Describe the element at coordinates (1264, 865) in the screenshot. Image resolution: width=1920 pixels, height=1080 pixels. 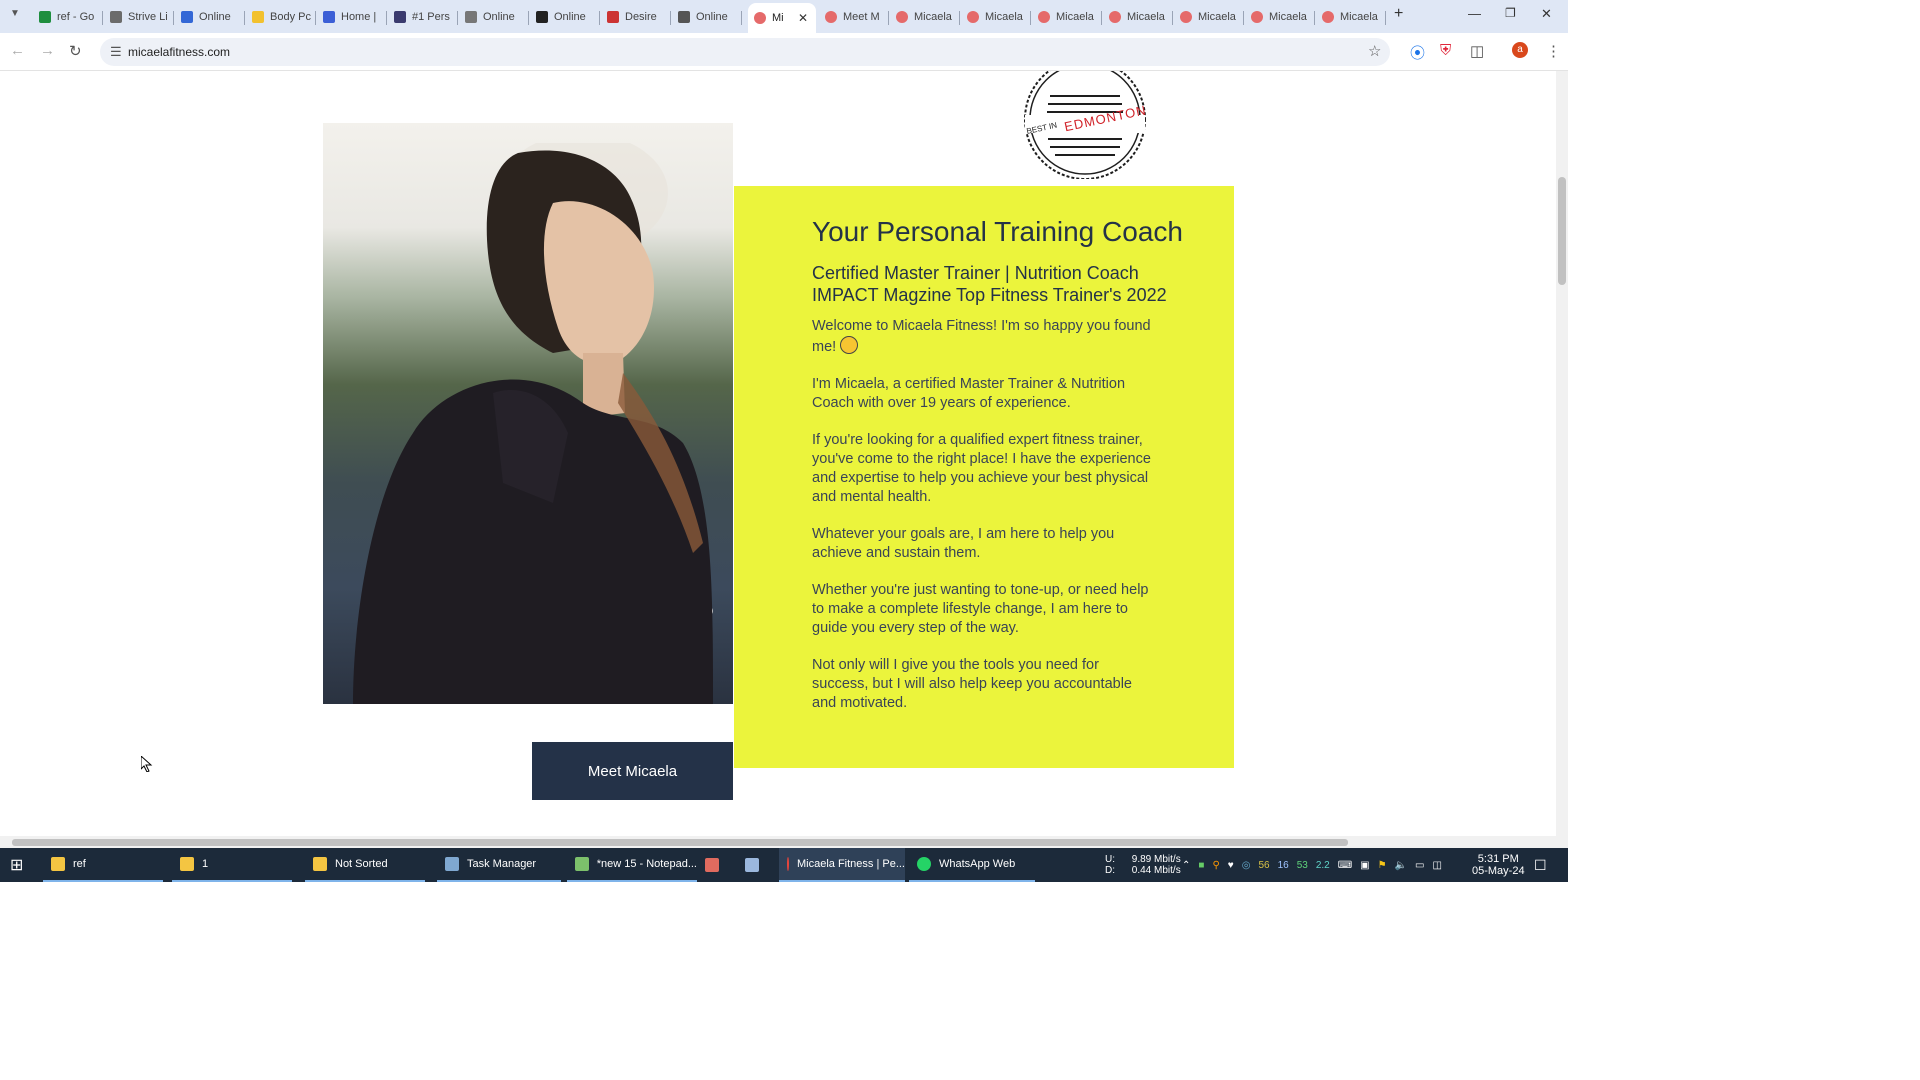
I see `tray-num-1: 56` at that location.